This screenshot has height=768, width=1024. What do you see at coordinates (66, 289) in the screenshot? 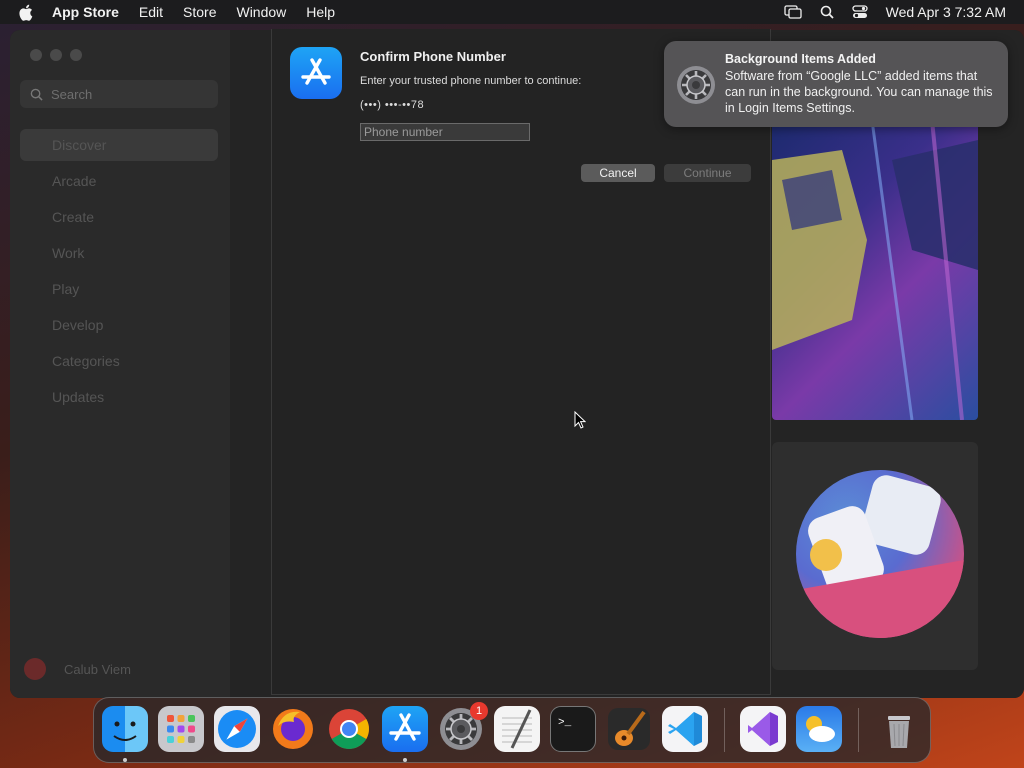
I see `sidebar-item-label: Play` at bounding box center [66, 289].